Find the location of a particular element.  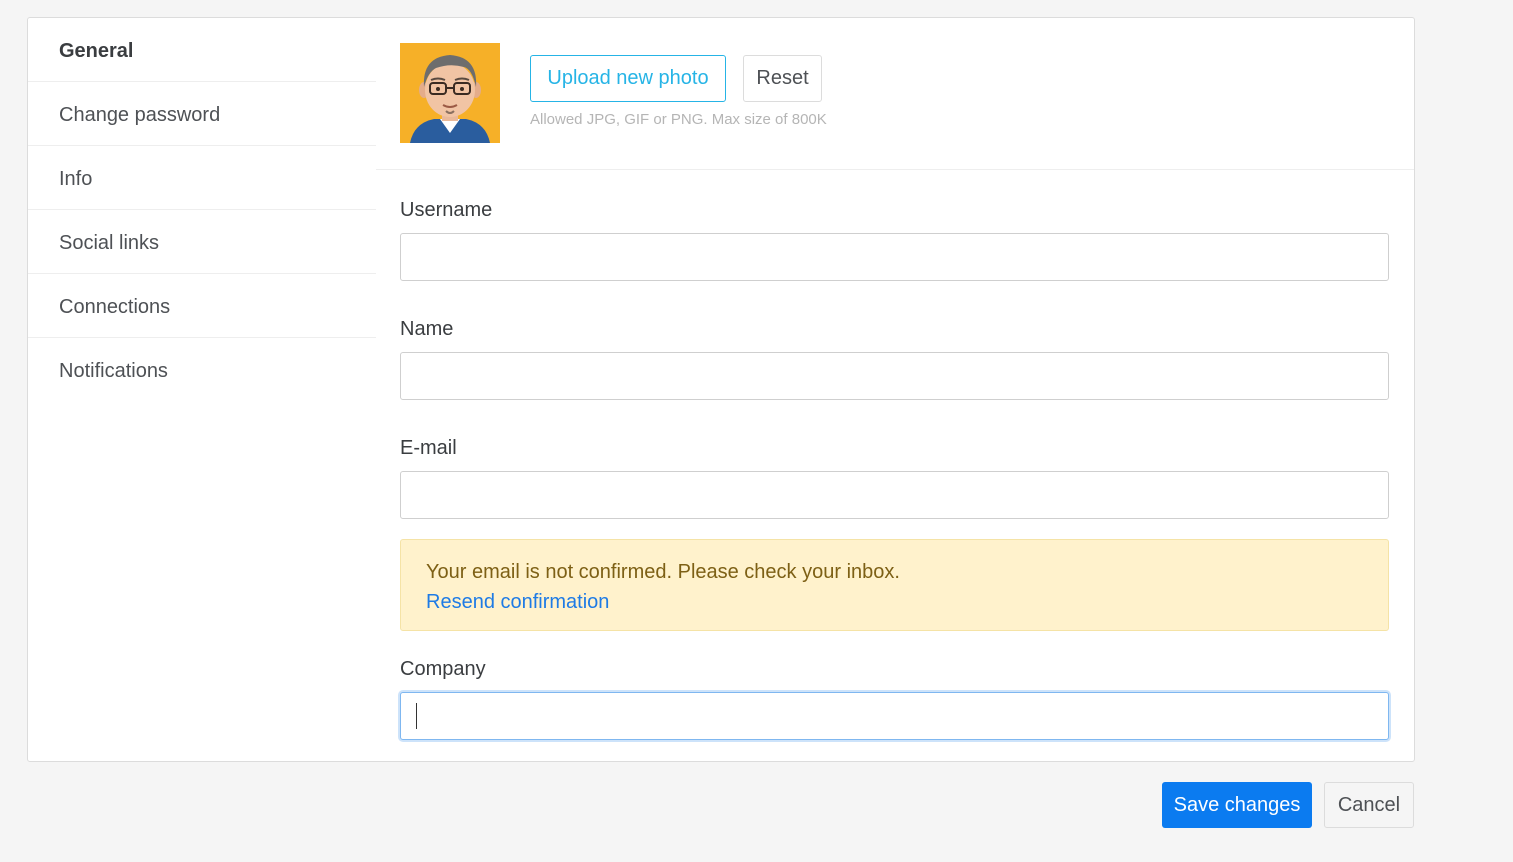

username-input is located at coordinates (894, 257).